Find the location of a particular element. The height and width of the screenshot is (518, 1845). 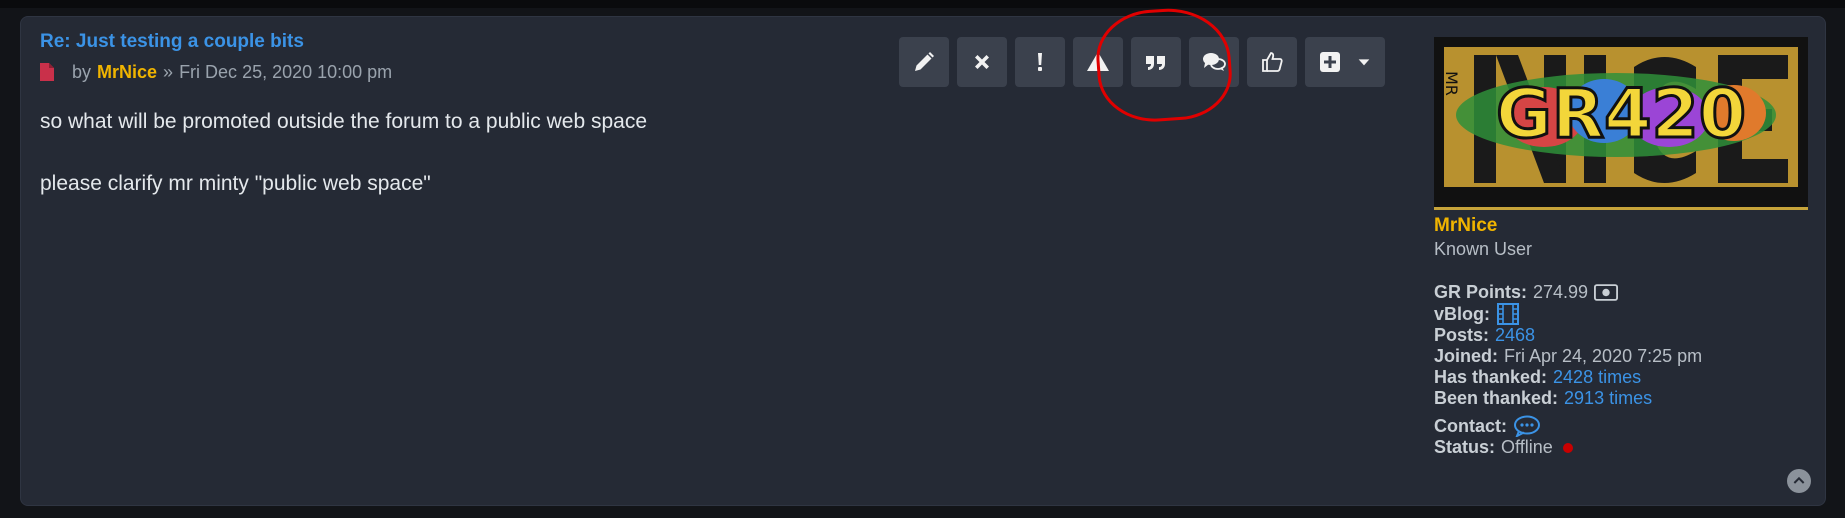

post-byline: by MrNice » Fri Dec 25, 2020 10:00 pm is located at coordinates (216, 72).